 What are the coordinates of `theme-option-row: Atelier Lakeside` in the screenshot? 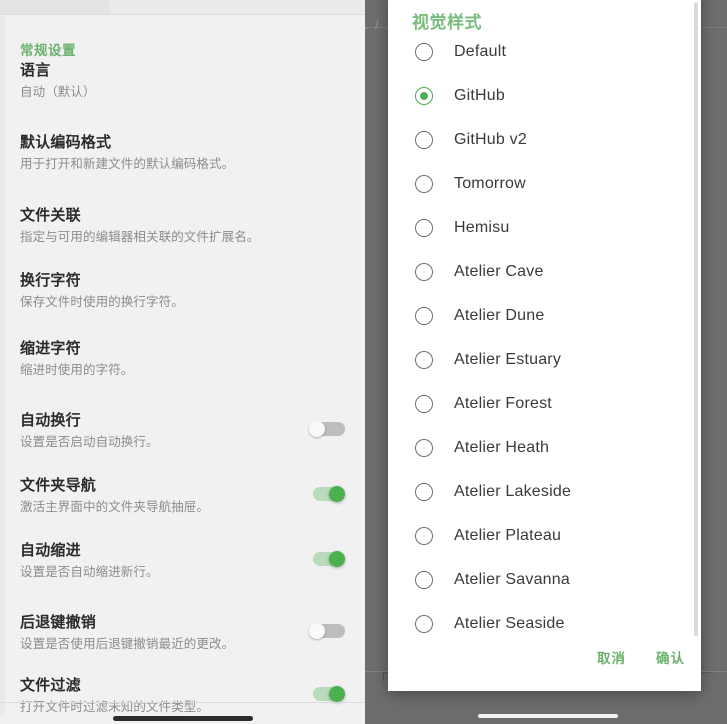 It's located at (544, 492).